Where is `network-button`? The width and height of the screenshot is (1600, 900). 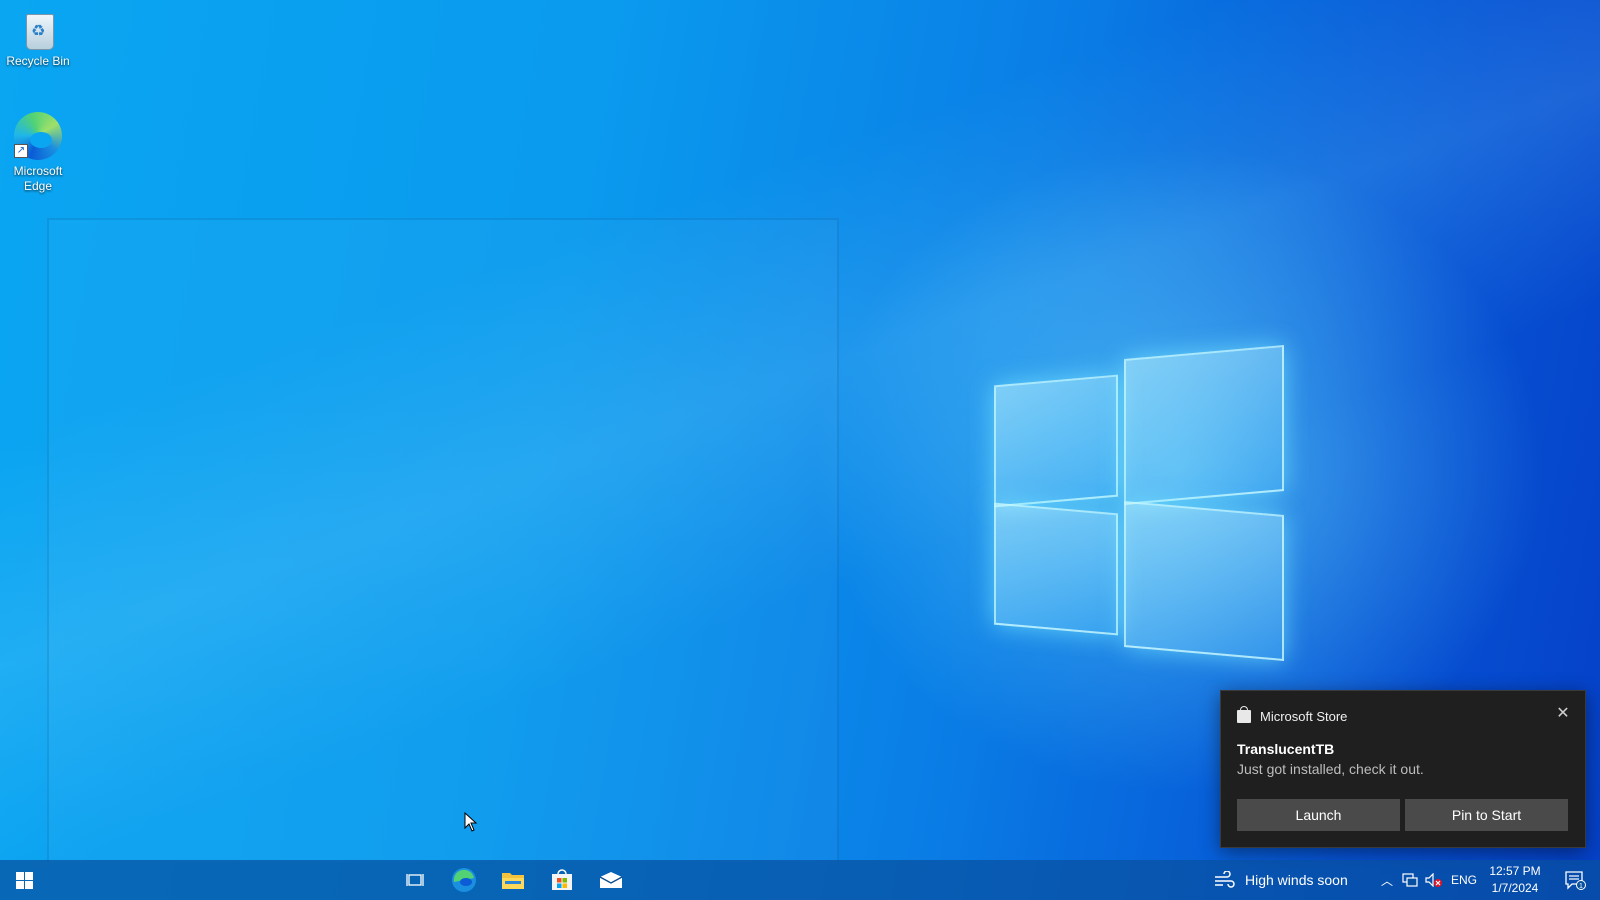
network-button is located at coordinates (1410, 880).